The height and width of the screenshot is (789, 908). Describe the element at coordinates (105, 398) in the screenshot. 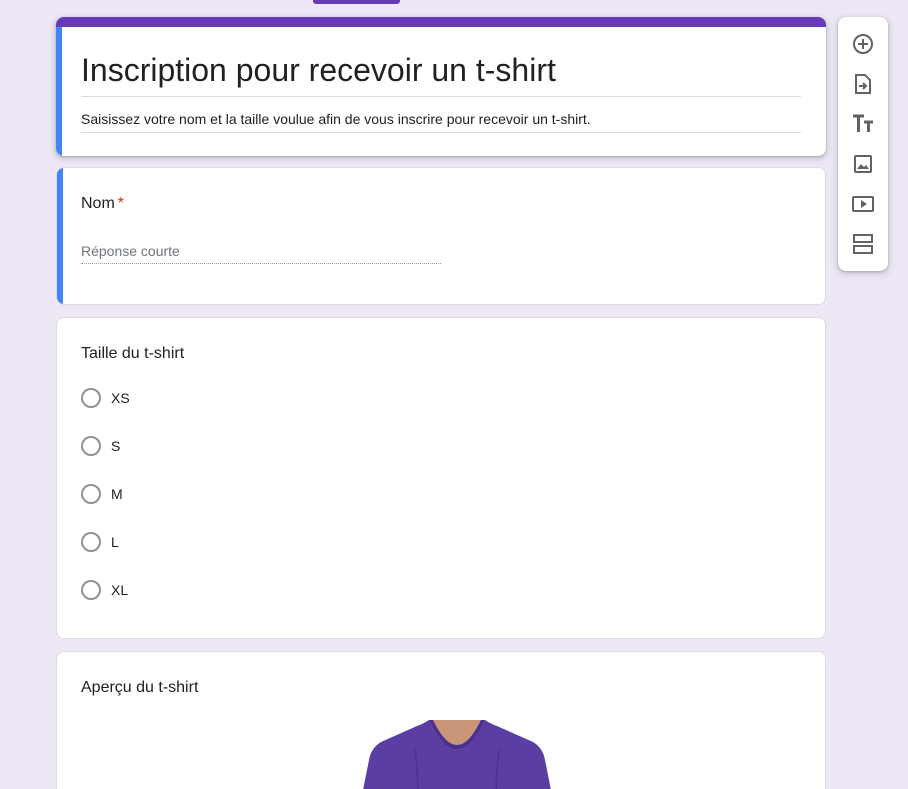

I see `radio-option-xs: XS` at that location.